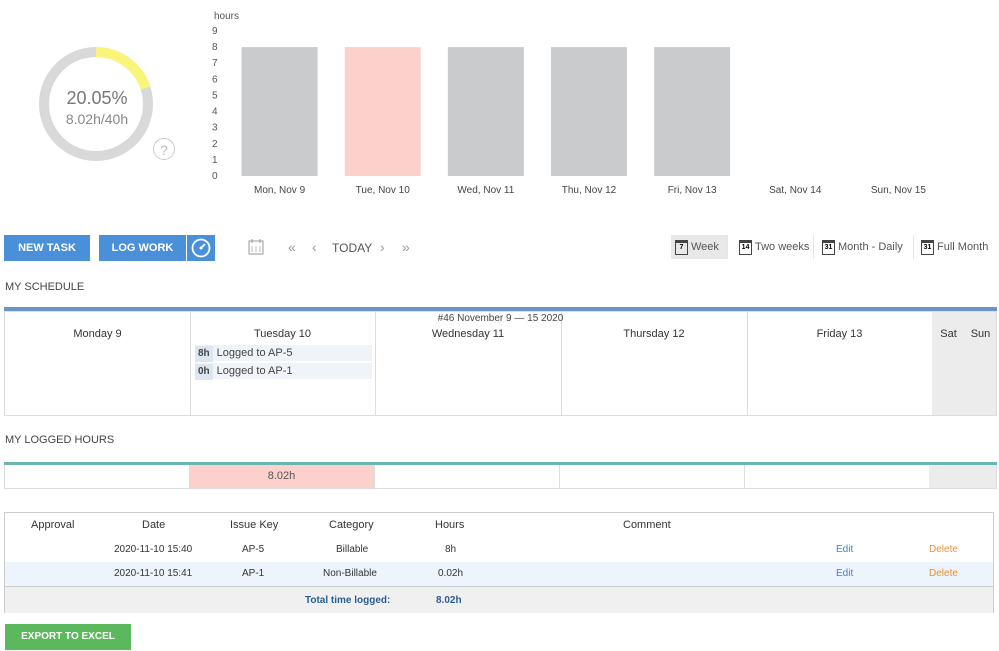  What do you see at coordinates (215, 95) in the screenshot?
I see `y-tick-label: 5` at bounding box center [215, 95].